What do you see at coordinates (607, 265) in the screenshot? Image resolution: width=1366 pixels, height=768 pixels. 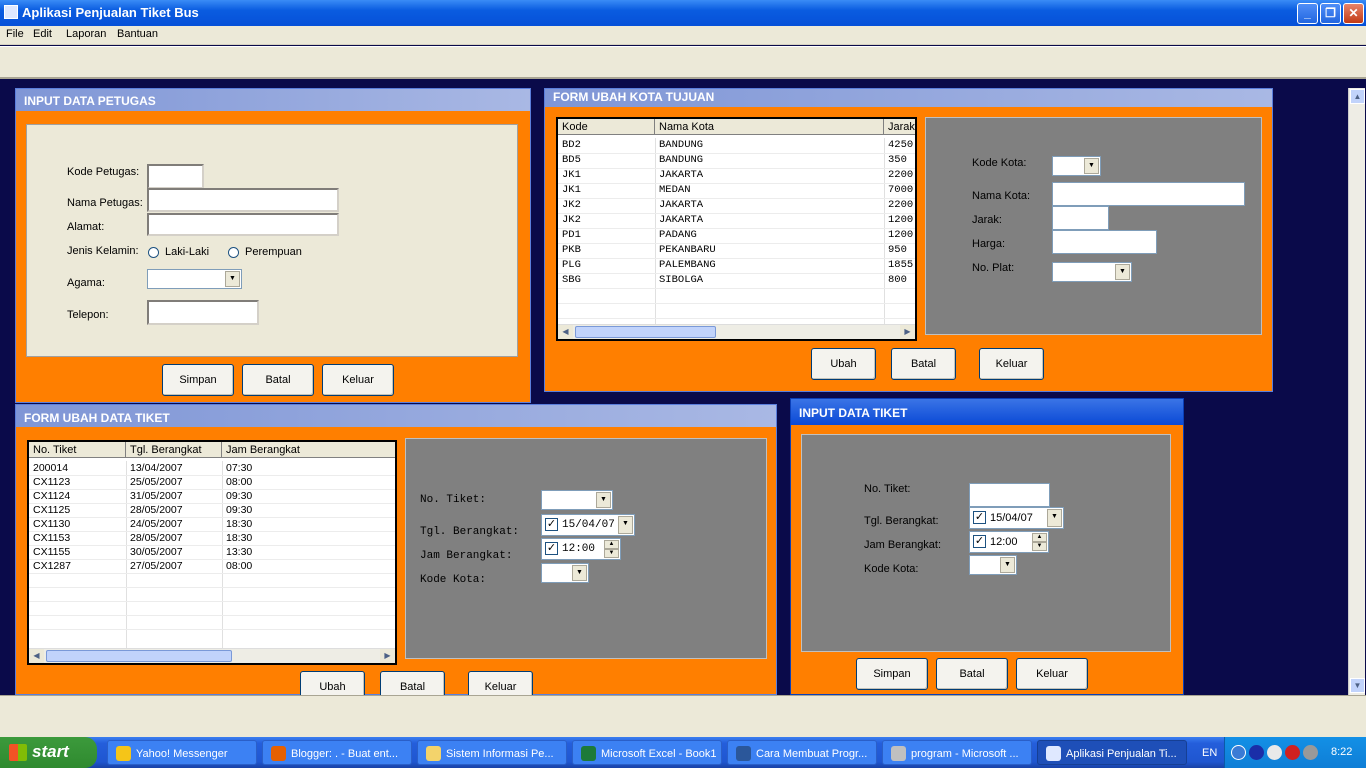 I see `grid-cell: PLG` at bounding box center [607, 265].